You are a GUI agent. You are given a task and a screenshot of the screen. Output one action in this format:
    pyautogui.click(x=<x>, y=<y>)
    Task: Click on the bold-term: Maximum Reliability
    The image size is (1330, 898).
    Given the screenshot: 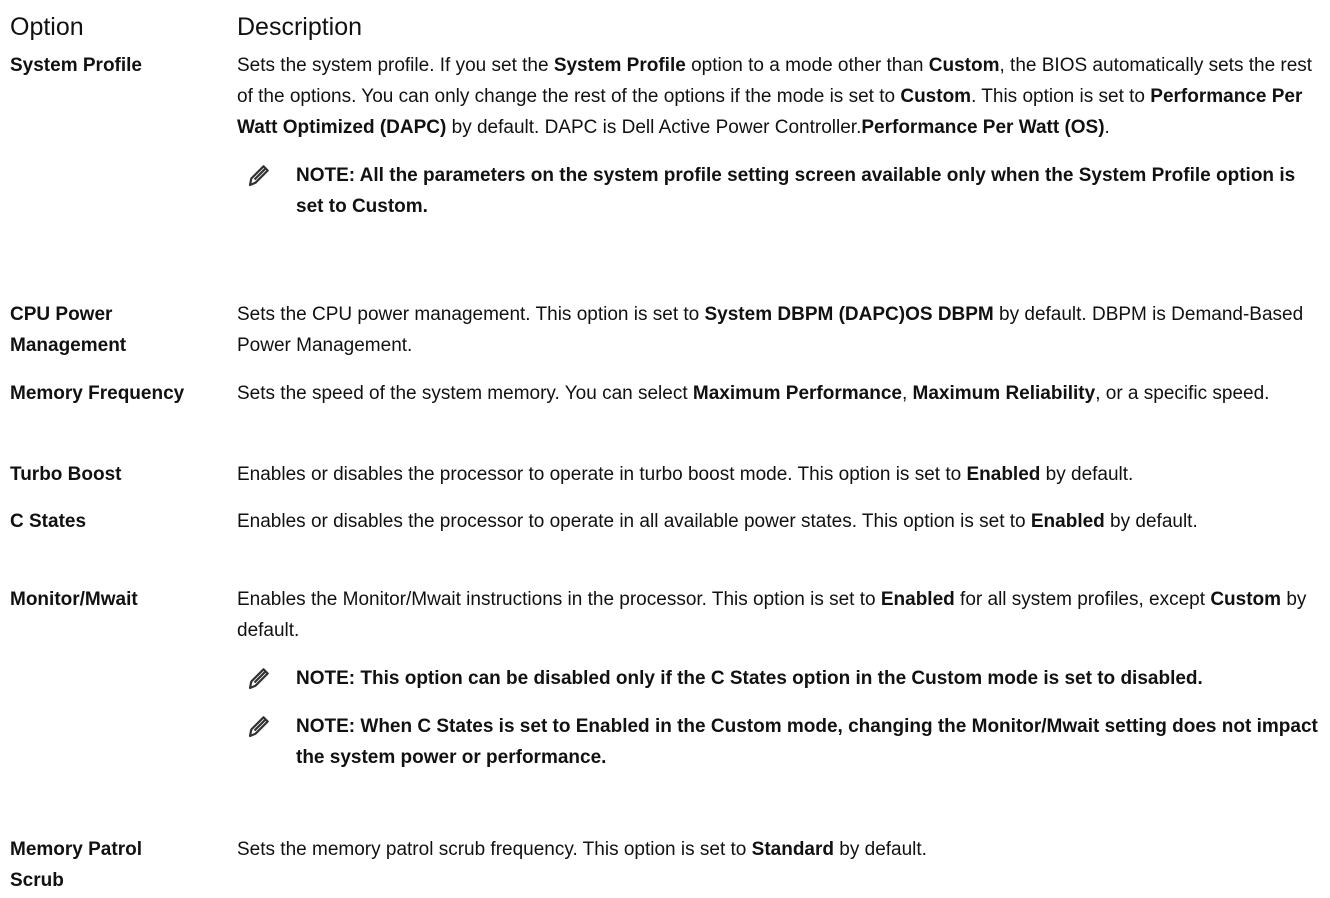 What is the action you would take?
    pyautogui.click(x=1004, y=393)
    